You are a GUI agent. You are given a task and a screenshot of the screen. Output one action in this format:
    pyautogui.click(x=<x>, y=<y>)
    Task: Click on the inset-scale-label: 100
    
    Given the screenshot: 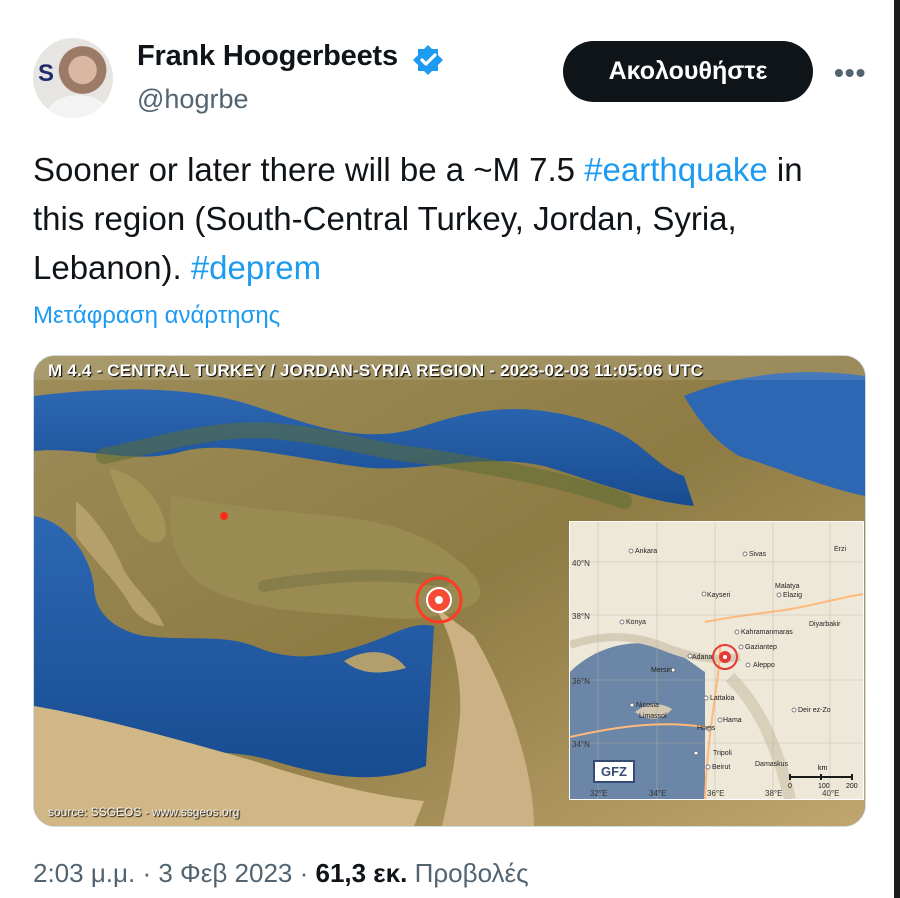 What is the action you would take?
    pyautogui.click(x=824, y=786)
    